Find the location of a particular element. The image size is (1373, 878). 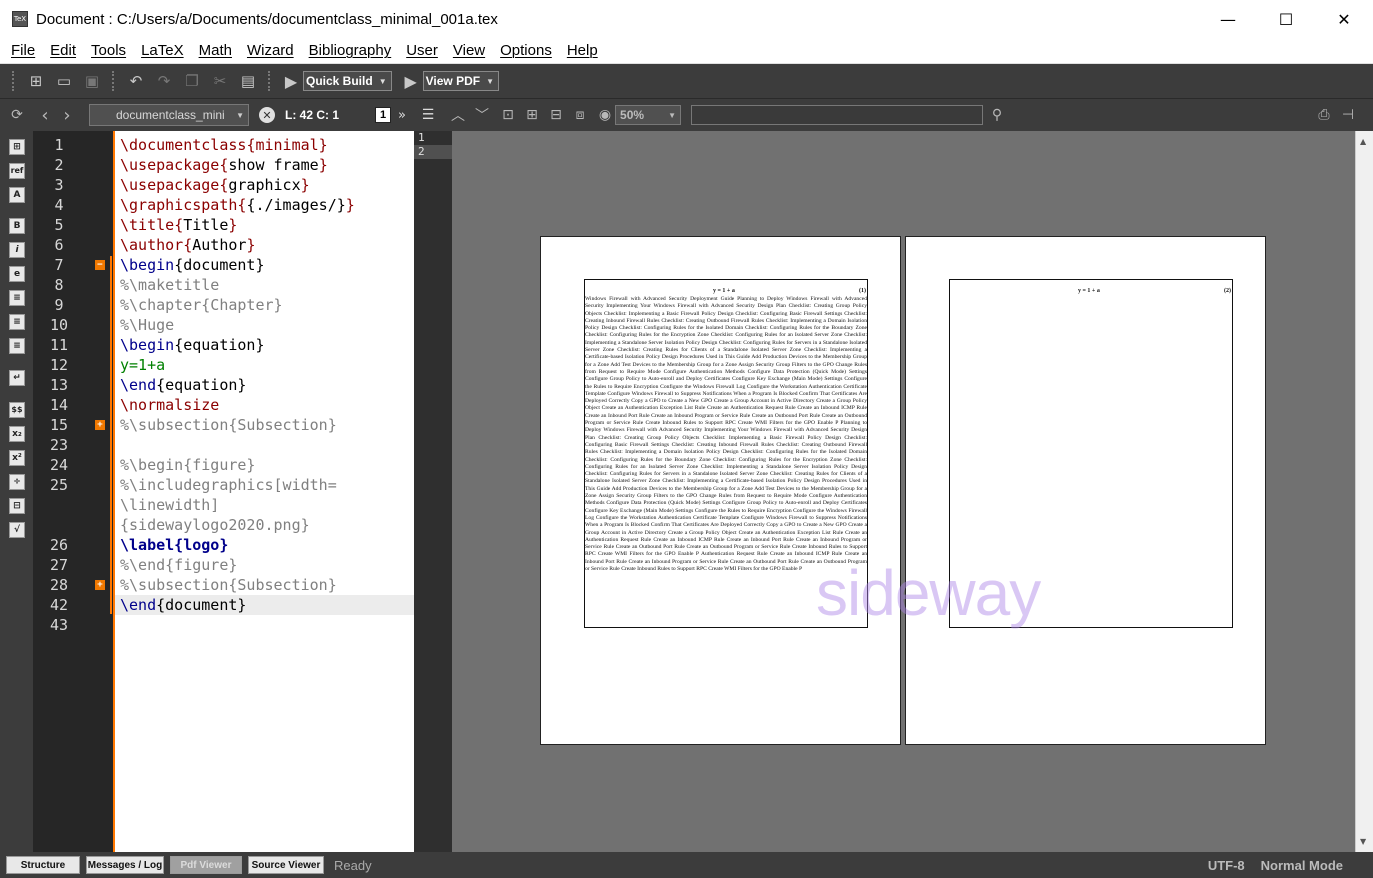

view-pdf-dropdown: View PDF ▼ is located at coordinates (460, 81).